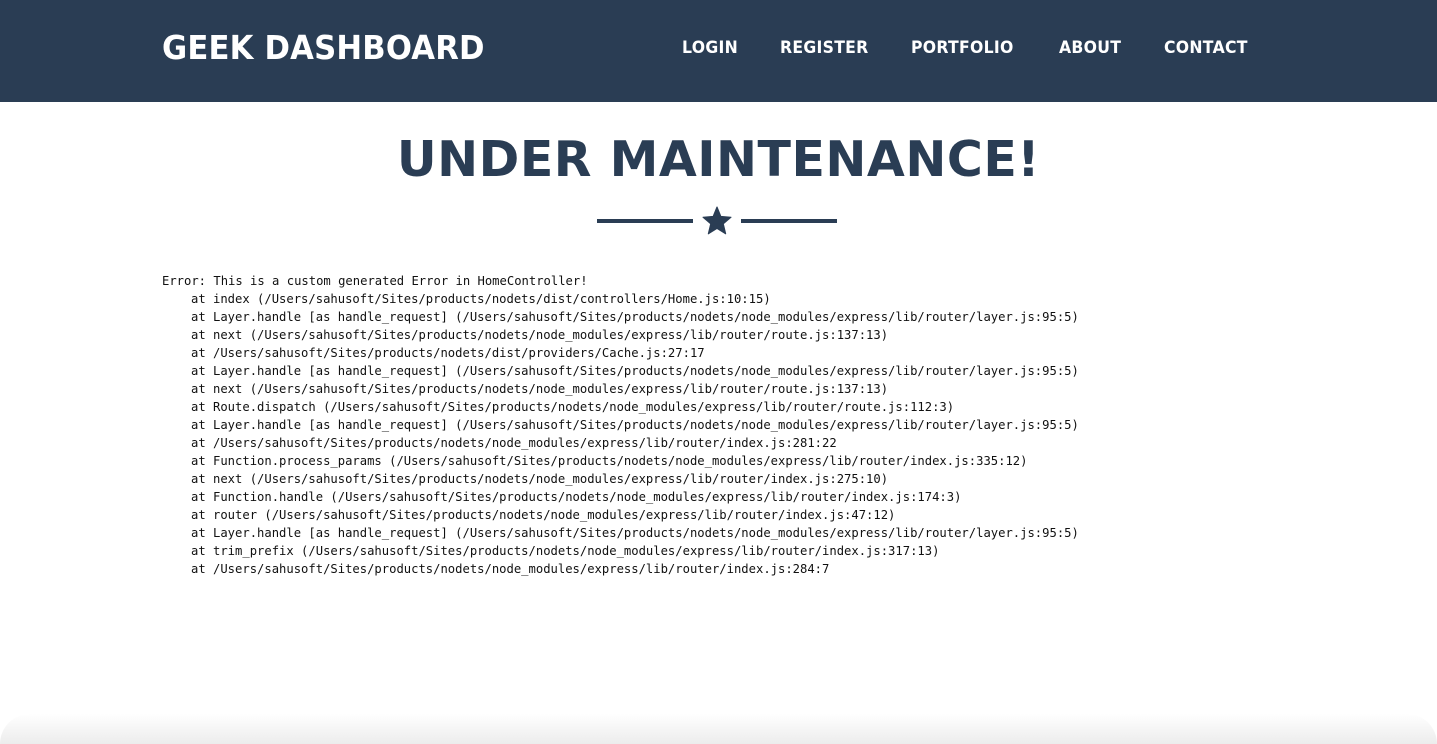 Image resolution: width=1437 pixels, height=744 pixels. What do you see at coordinates (710, 48) in the screenshot?
I see `nav-link-login: LOGIN` at bounding box center [710, 48].